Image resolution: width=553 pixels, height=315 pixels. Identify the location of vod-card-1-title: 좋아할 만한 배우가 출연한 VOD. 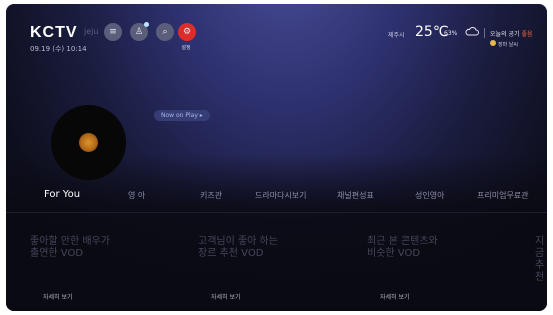
(70, 248).